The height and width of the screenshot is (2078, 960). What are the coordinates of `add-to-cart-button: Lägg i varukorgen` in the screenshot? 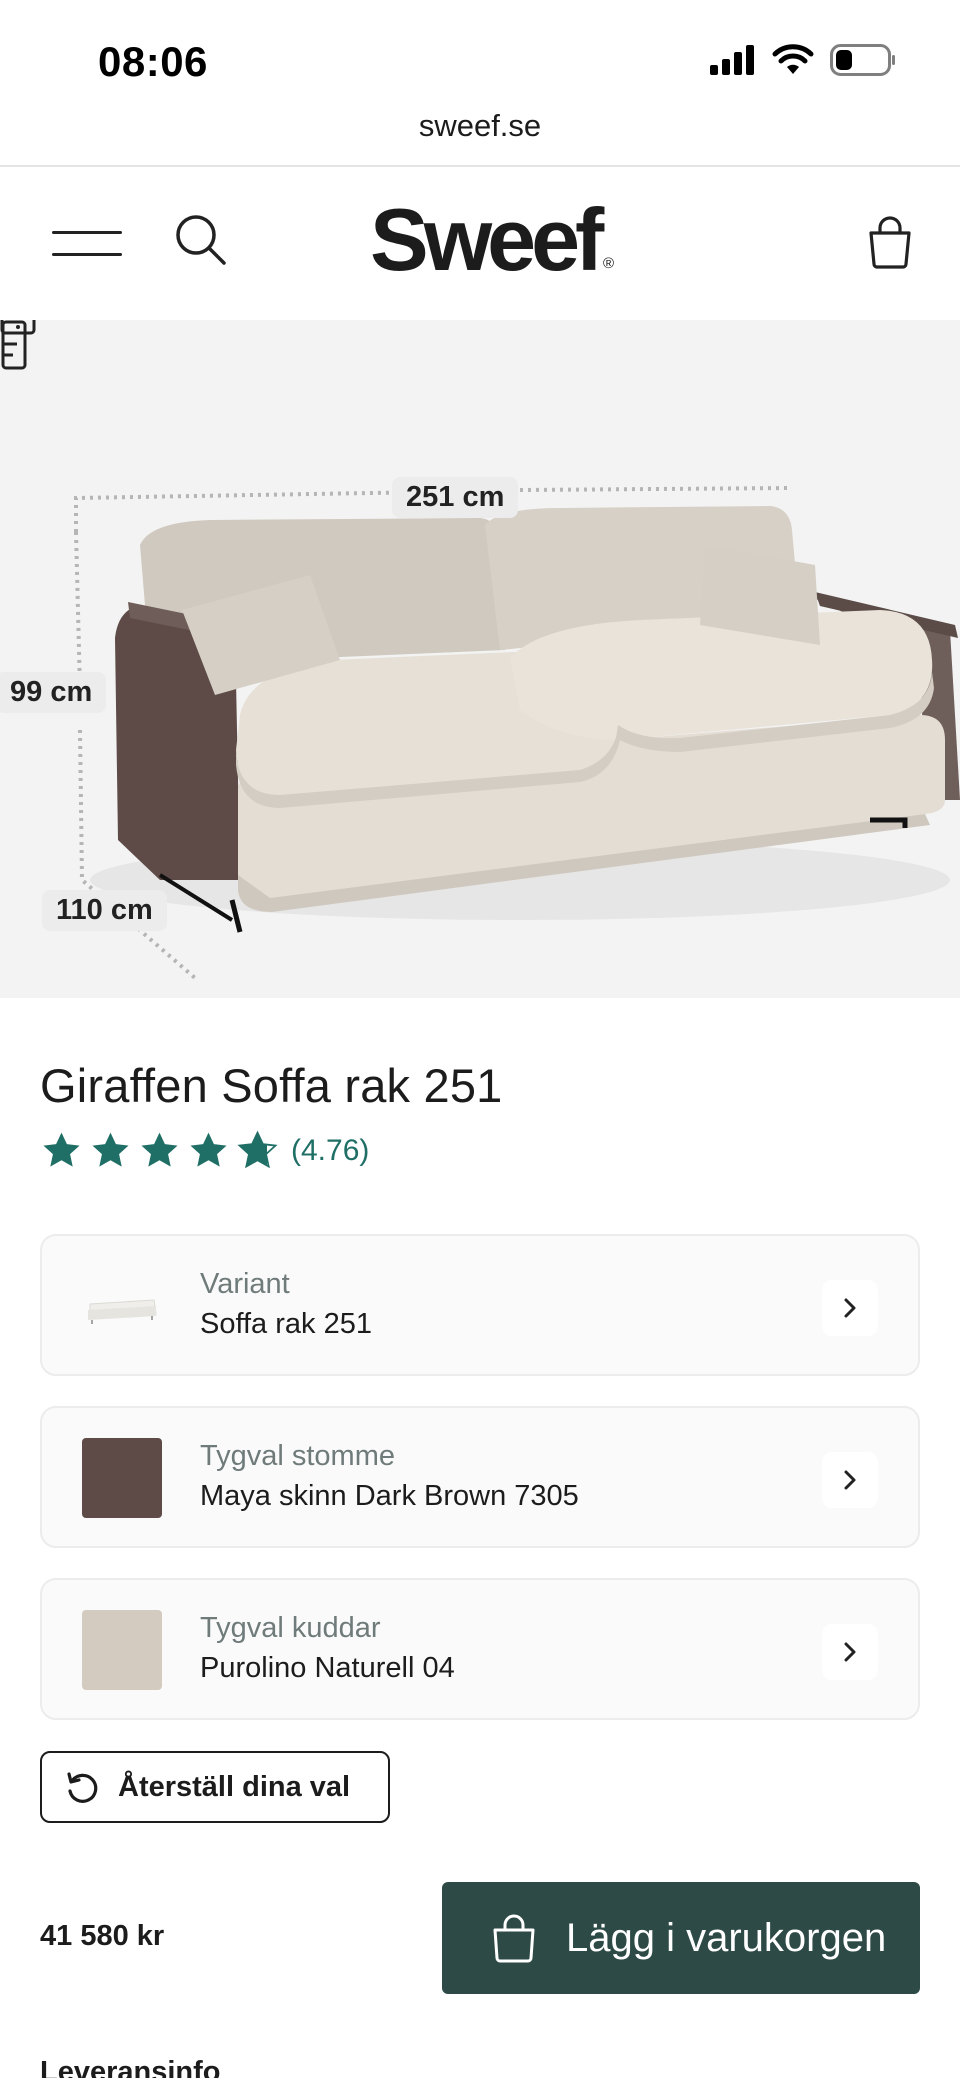 It's located at (681, 1938).